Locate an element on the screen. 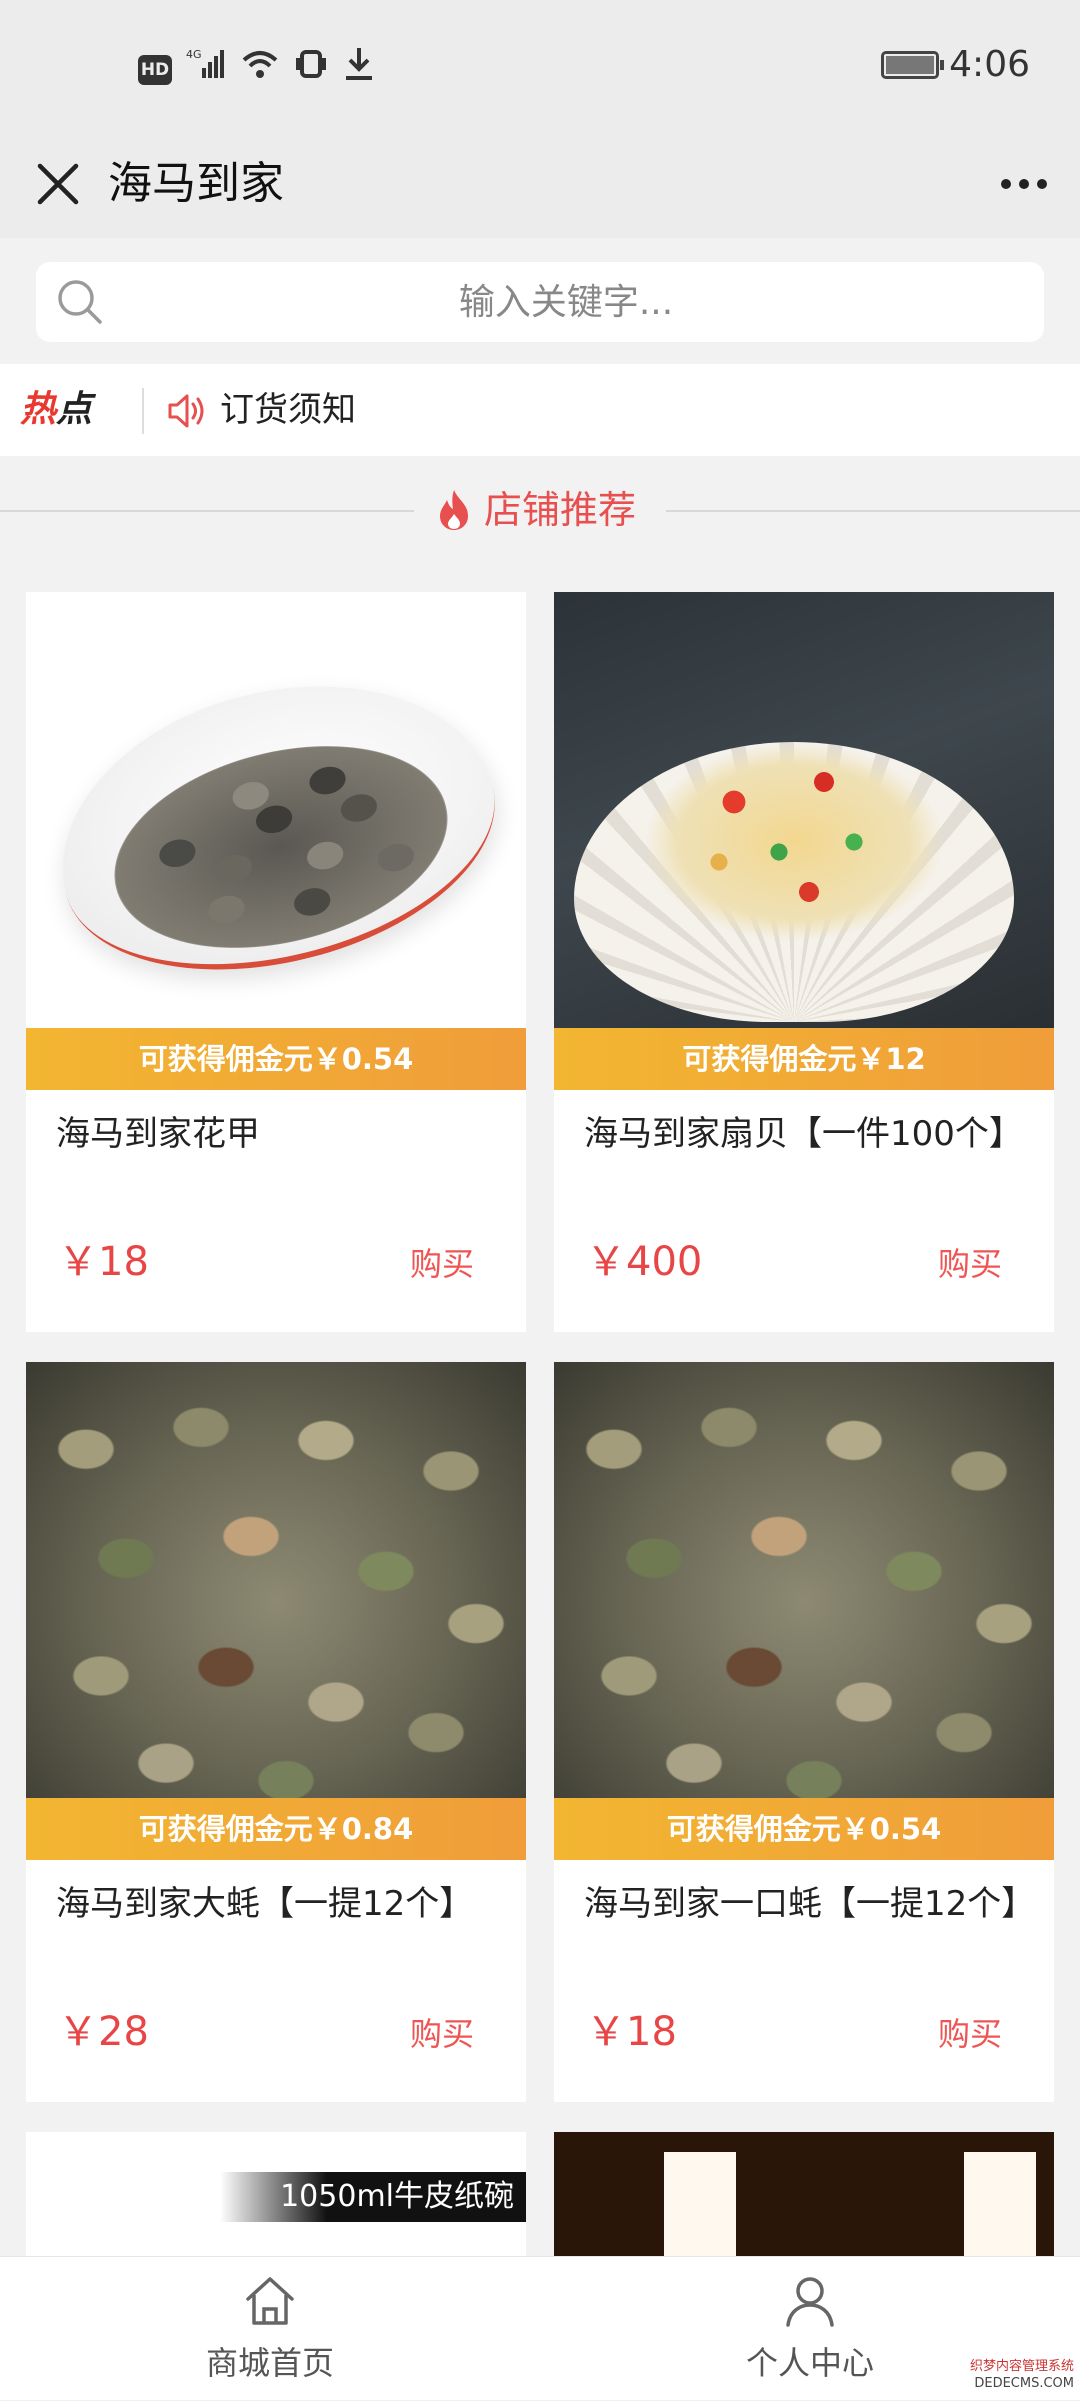 The image size is (1080, 2401). product-image: 1050ml牛皮纸碗 is located at coordinates (276, 2194).